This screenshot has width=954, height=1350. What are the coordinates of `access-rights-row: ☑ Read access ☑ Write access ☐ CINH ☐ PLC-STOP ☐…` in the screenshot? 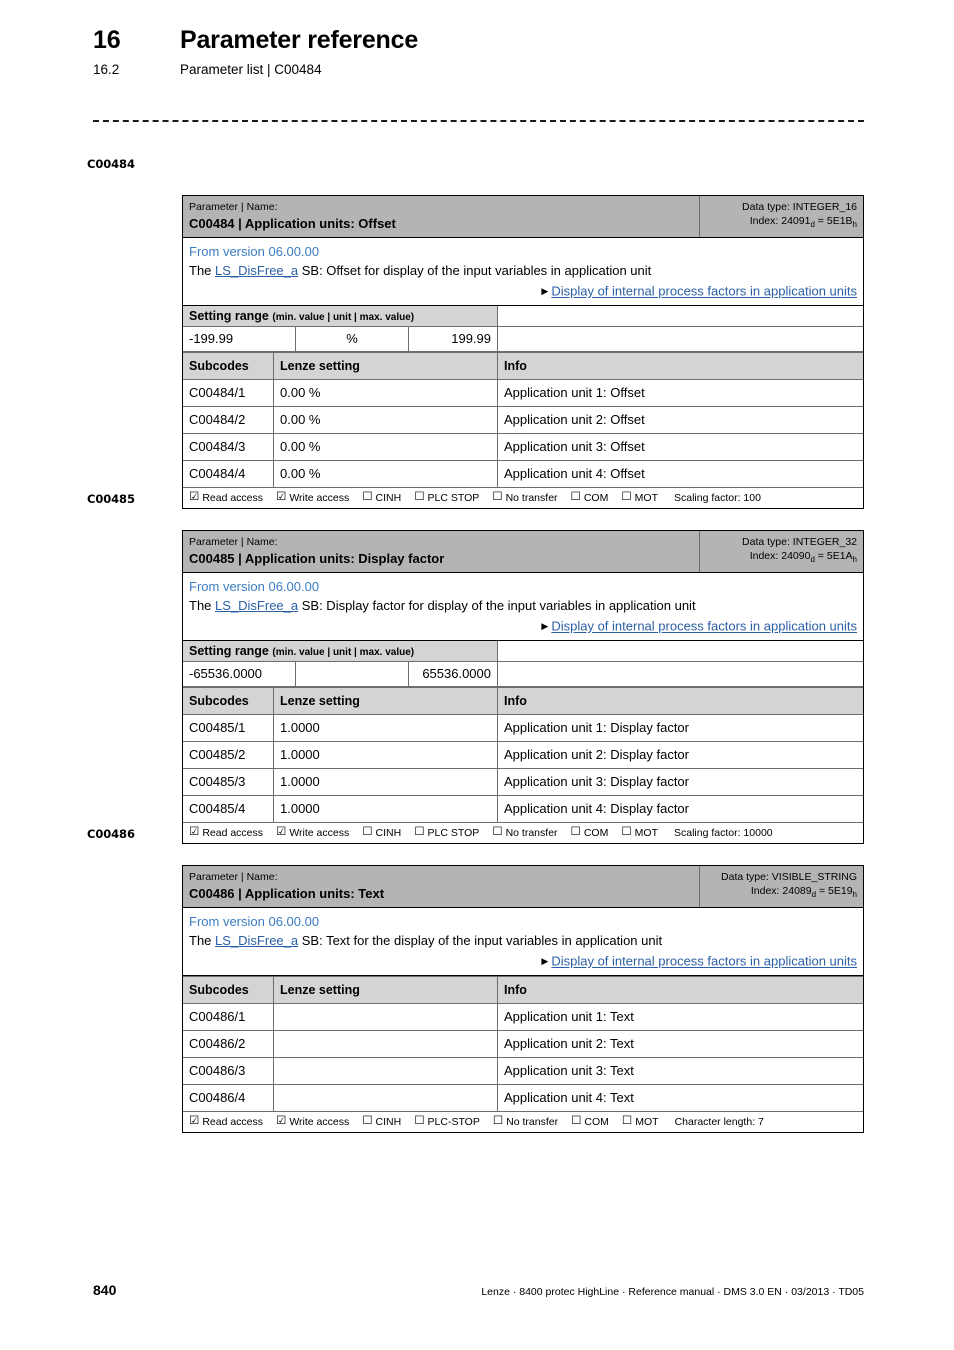 It's located at (523, 1122).